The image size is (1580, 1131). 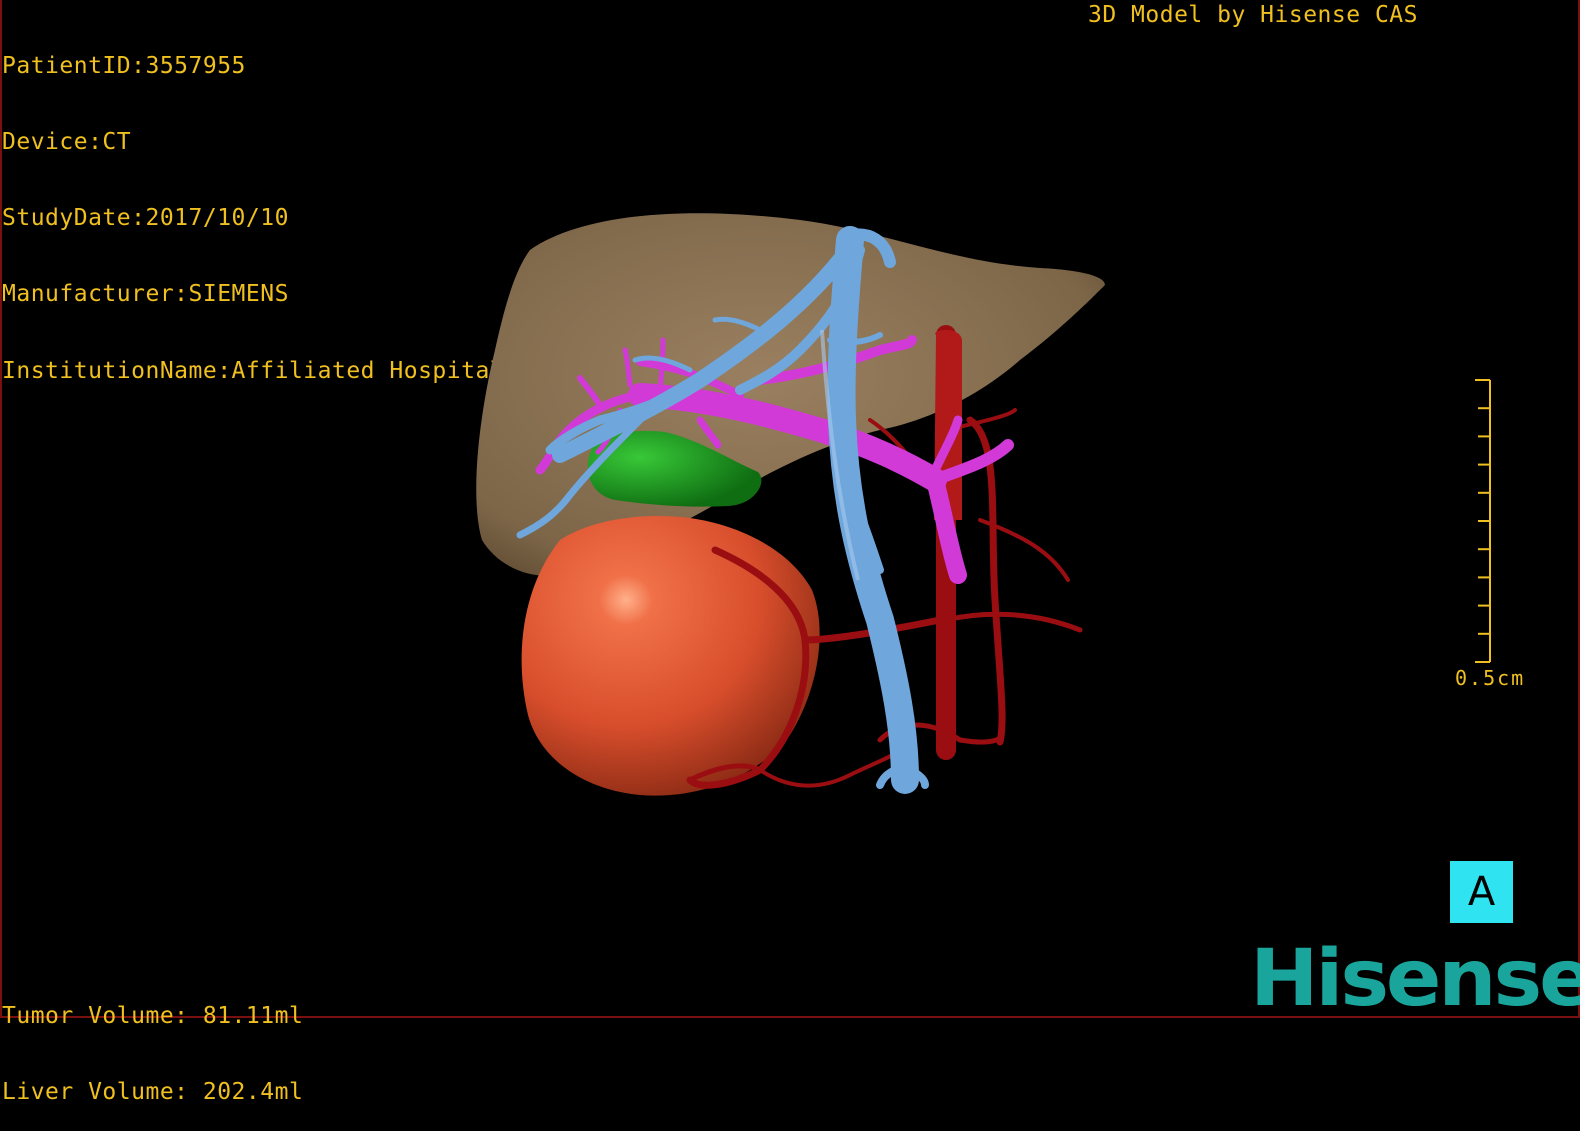 What do you see at coordinates (153, 1092) in the screenshot?
I see `liver-volume-text: Liver Volume: 202.4ml` at bounding box center [153, 1092].